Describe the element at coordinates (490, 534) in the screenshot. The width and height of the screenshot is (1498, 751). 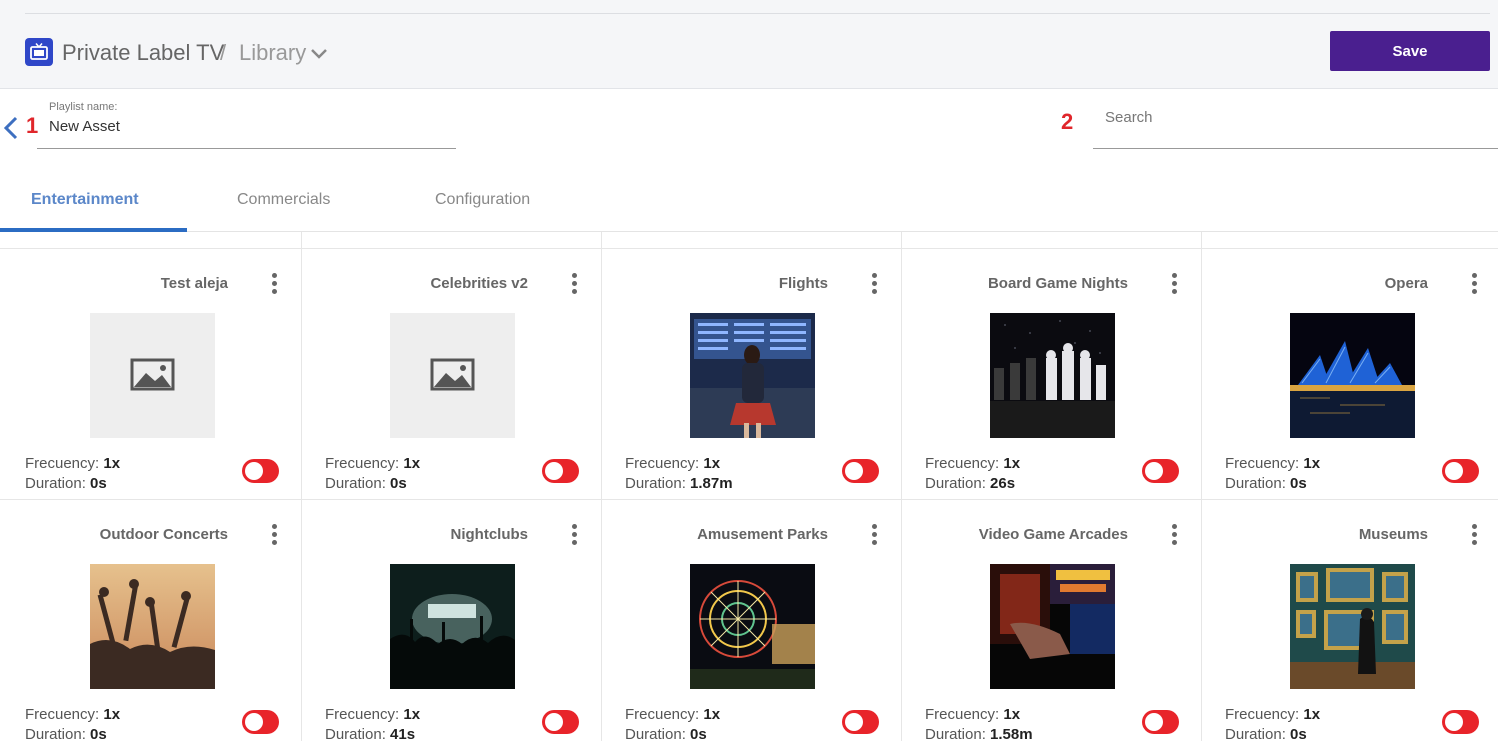
I see `asset-title: Nightclubs` at that location.